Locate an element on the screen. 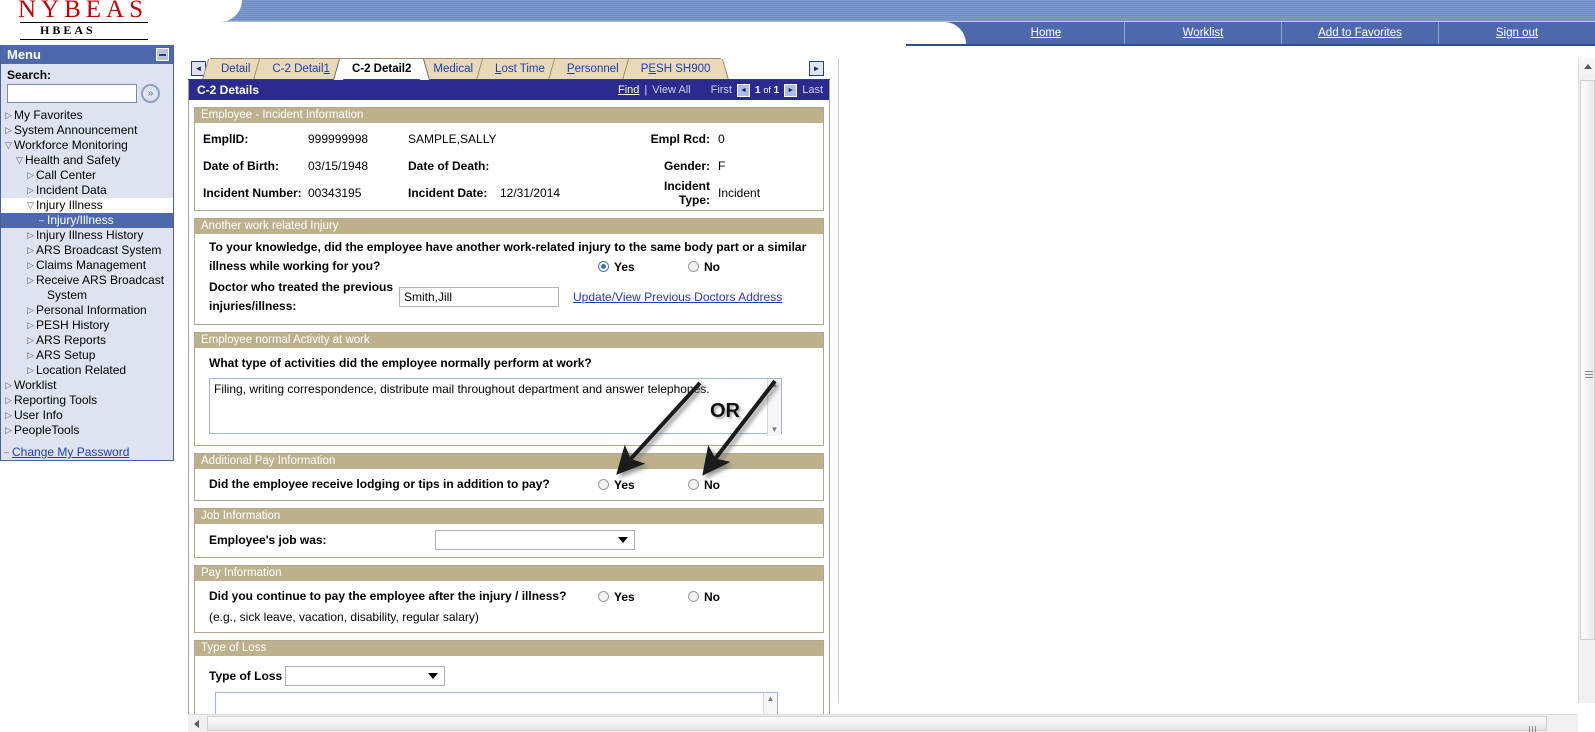 The height and width of the screenshot is (732, 1595). additional-pay-yes-radio is located at coordinates (603, 484).